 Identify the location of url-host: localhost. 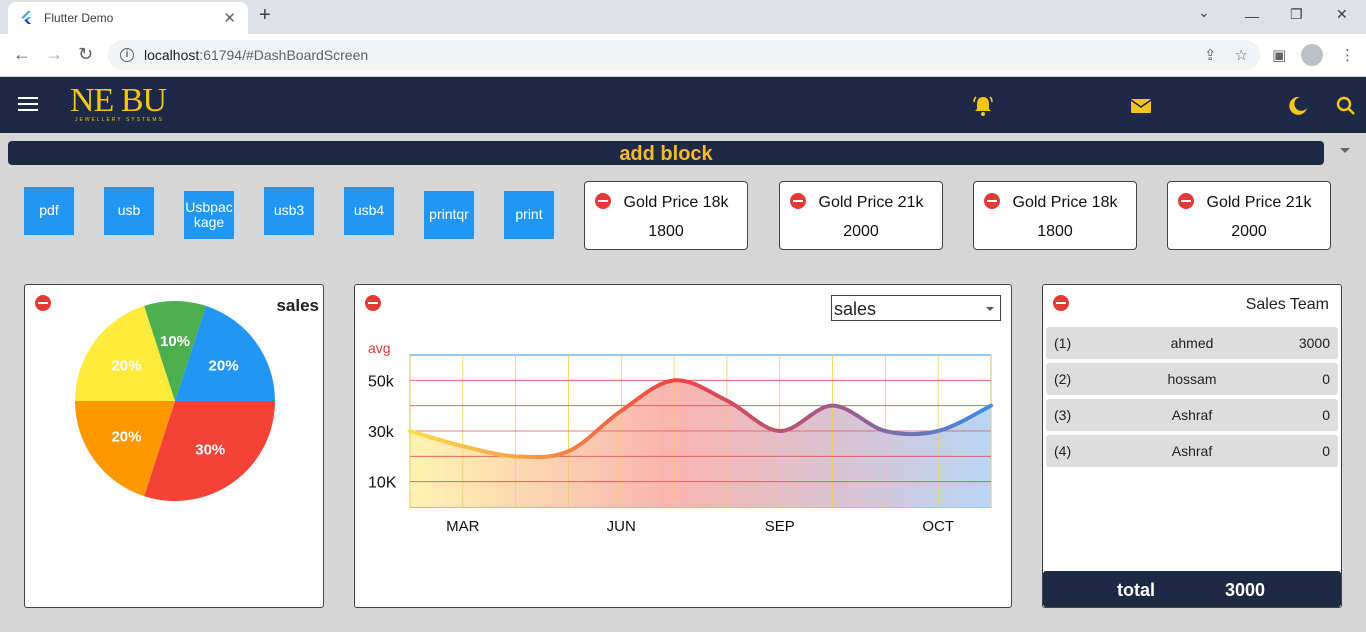
(172, 55).